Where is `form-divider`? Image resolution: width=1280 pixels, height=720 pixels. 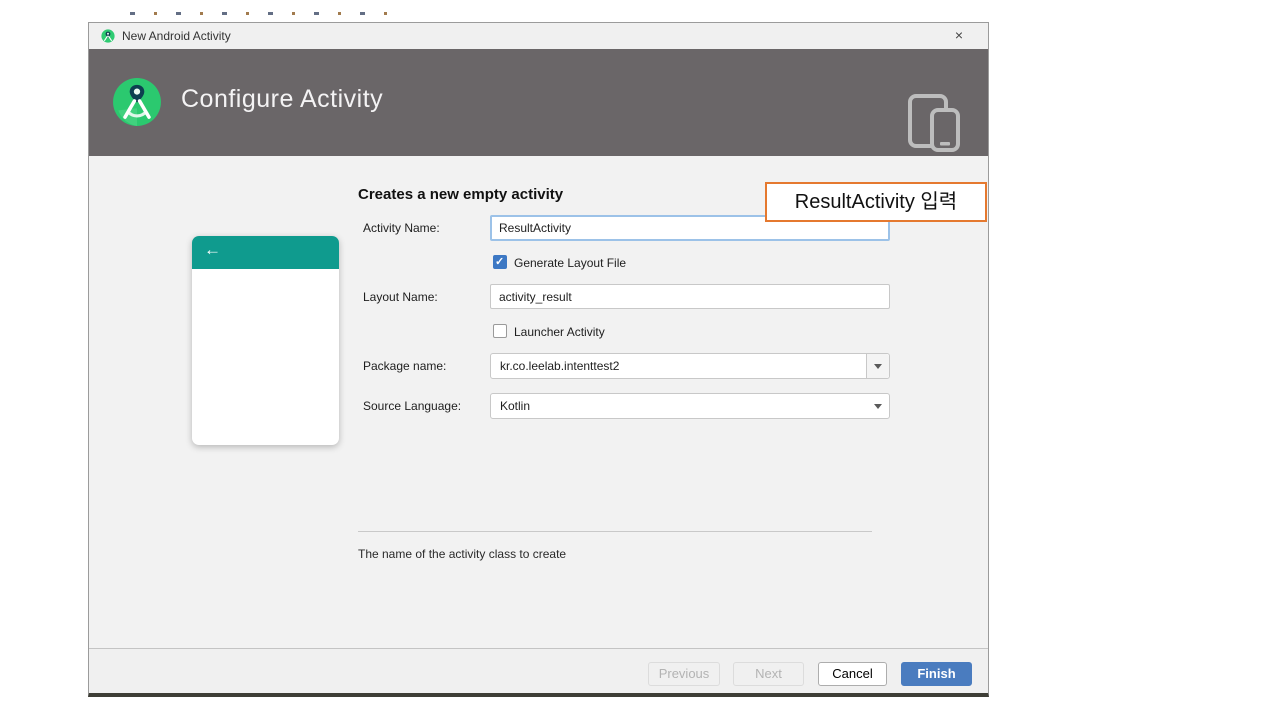 form-divider is located at coordinates (615, 531).